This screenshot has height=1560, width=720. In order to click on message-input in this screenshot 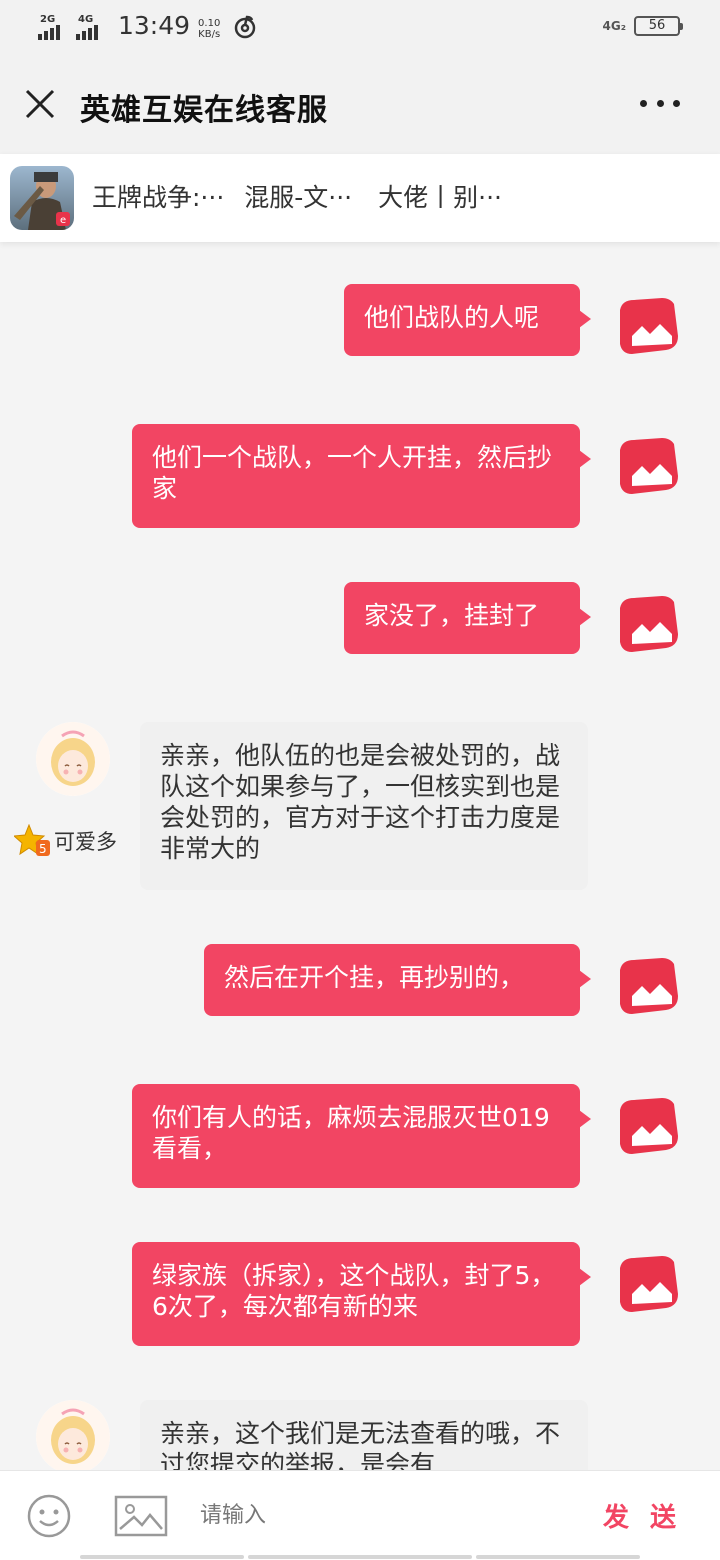, I will do `click(390, 1515)`.